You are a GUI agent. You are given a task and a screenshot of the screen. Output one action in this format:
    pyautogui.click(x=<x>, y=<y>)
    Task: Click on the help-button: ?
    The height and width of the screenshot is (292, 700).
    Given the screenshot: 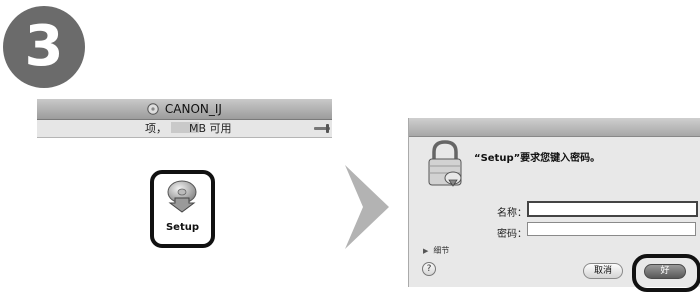 What is the action you would take?
    pyautogui.click(x=429, y=269)
    